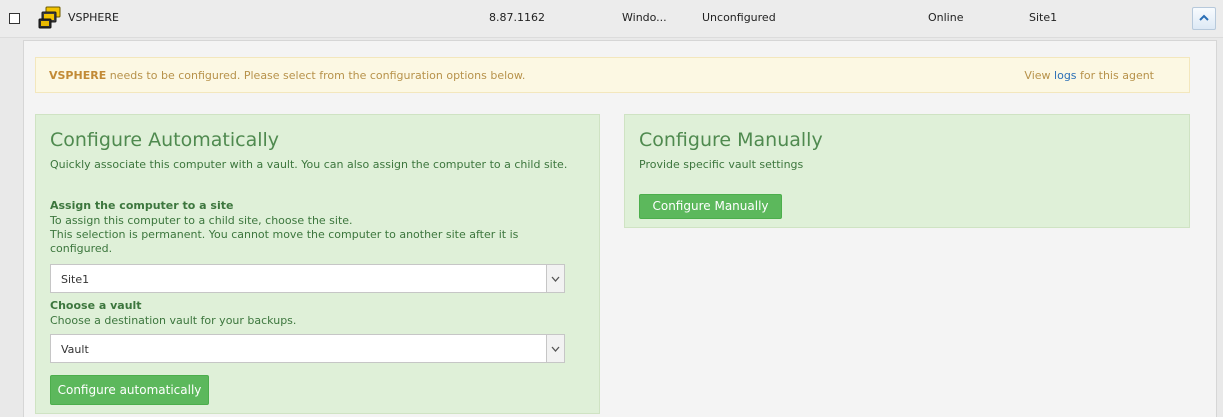 Image resolution: width=1223 pixels, height=417 pixels. I want to click on agent-site: Site1, so click(1043, 17).